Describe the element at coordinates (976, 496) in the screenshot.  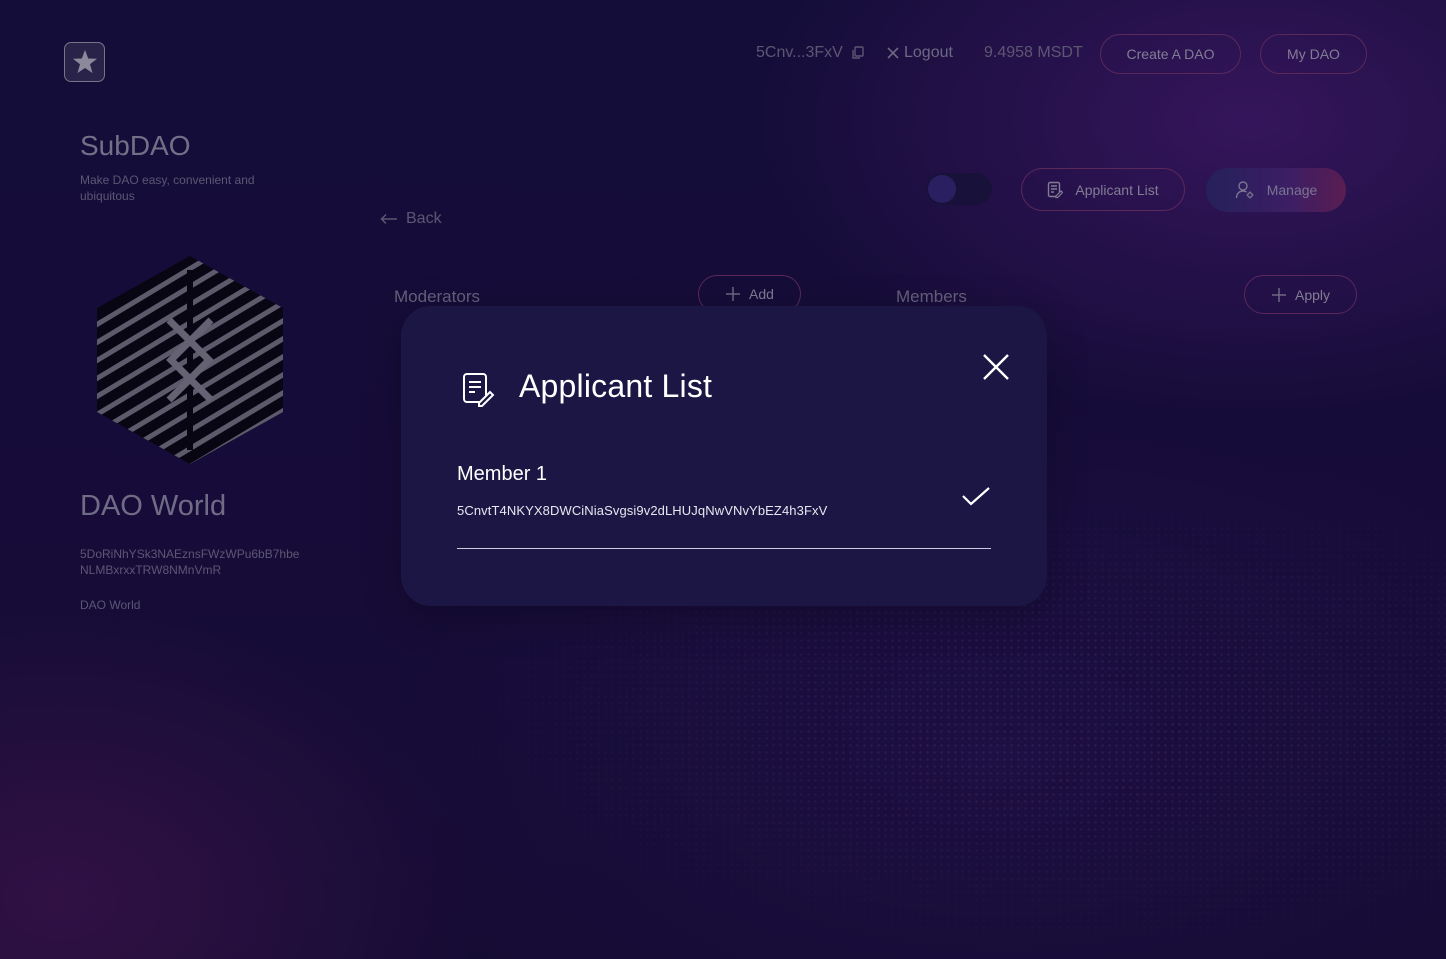
I see `checkmark-icon` at that location.